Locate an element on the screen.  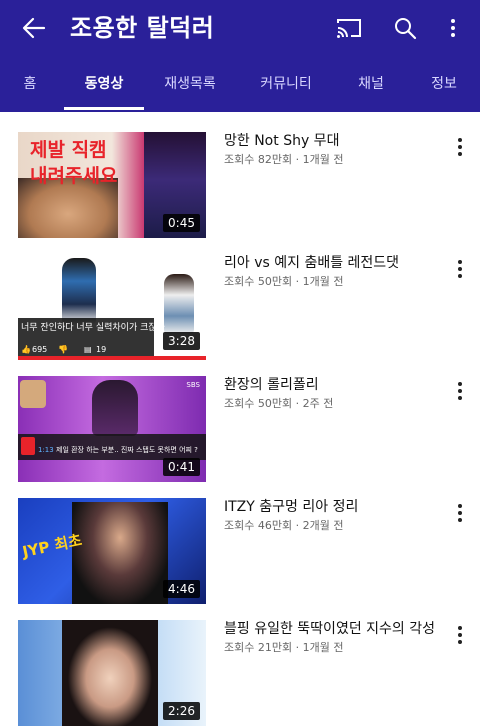
video-meta: 조회수 50만회 · 2주 전 is located at coordinates (279, 403).